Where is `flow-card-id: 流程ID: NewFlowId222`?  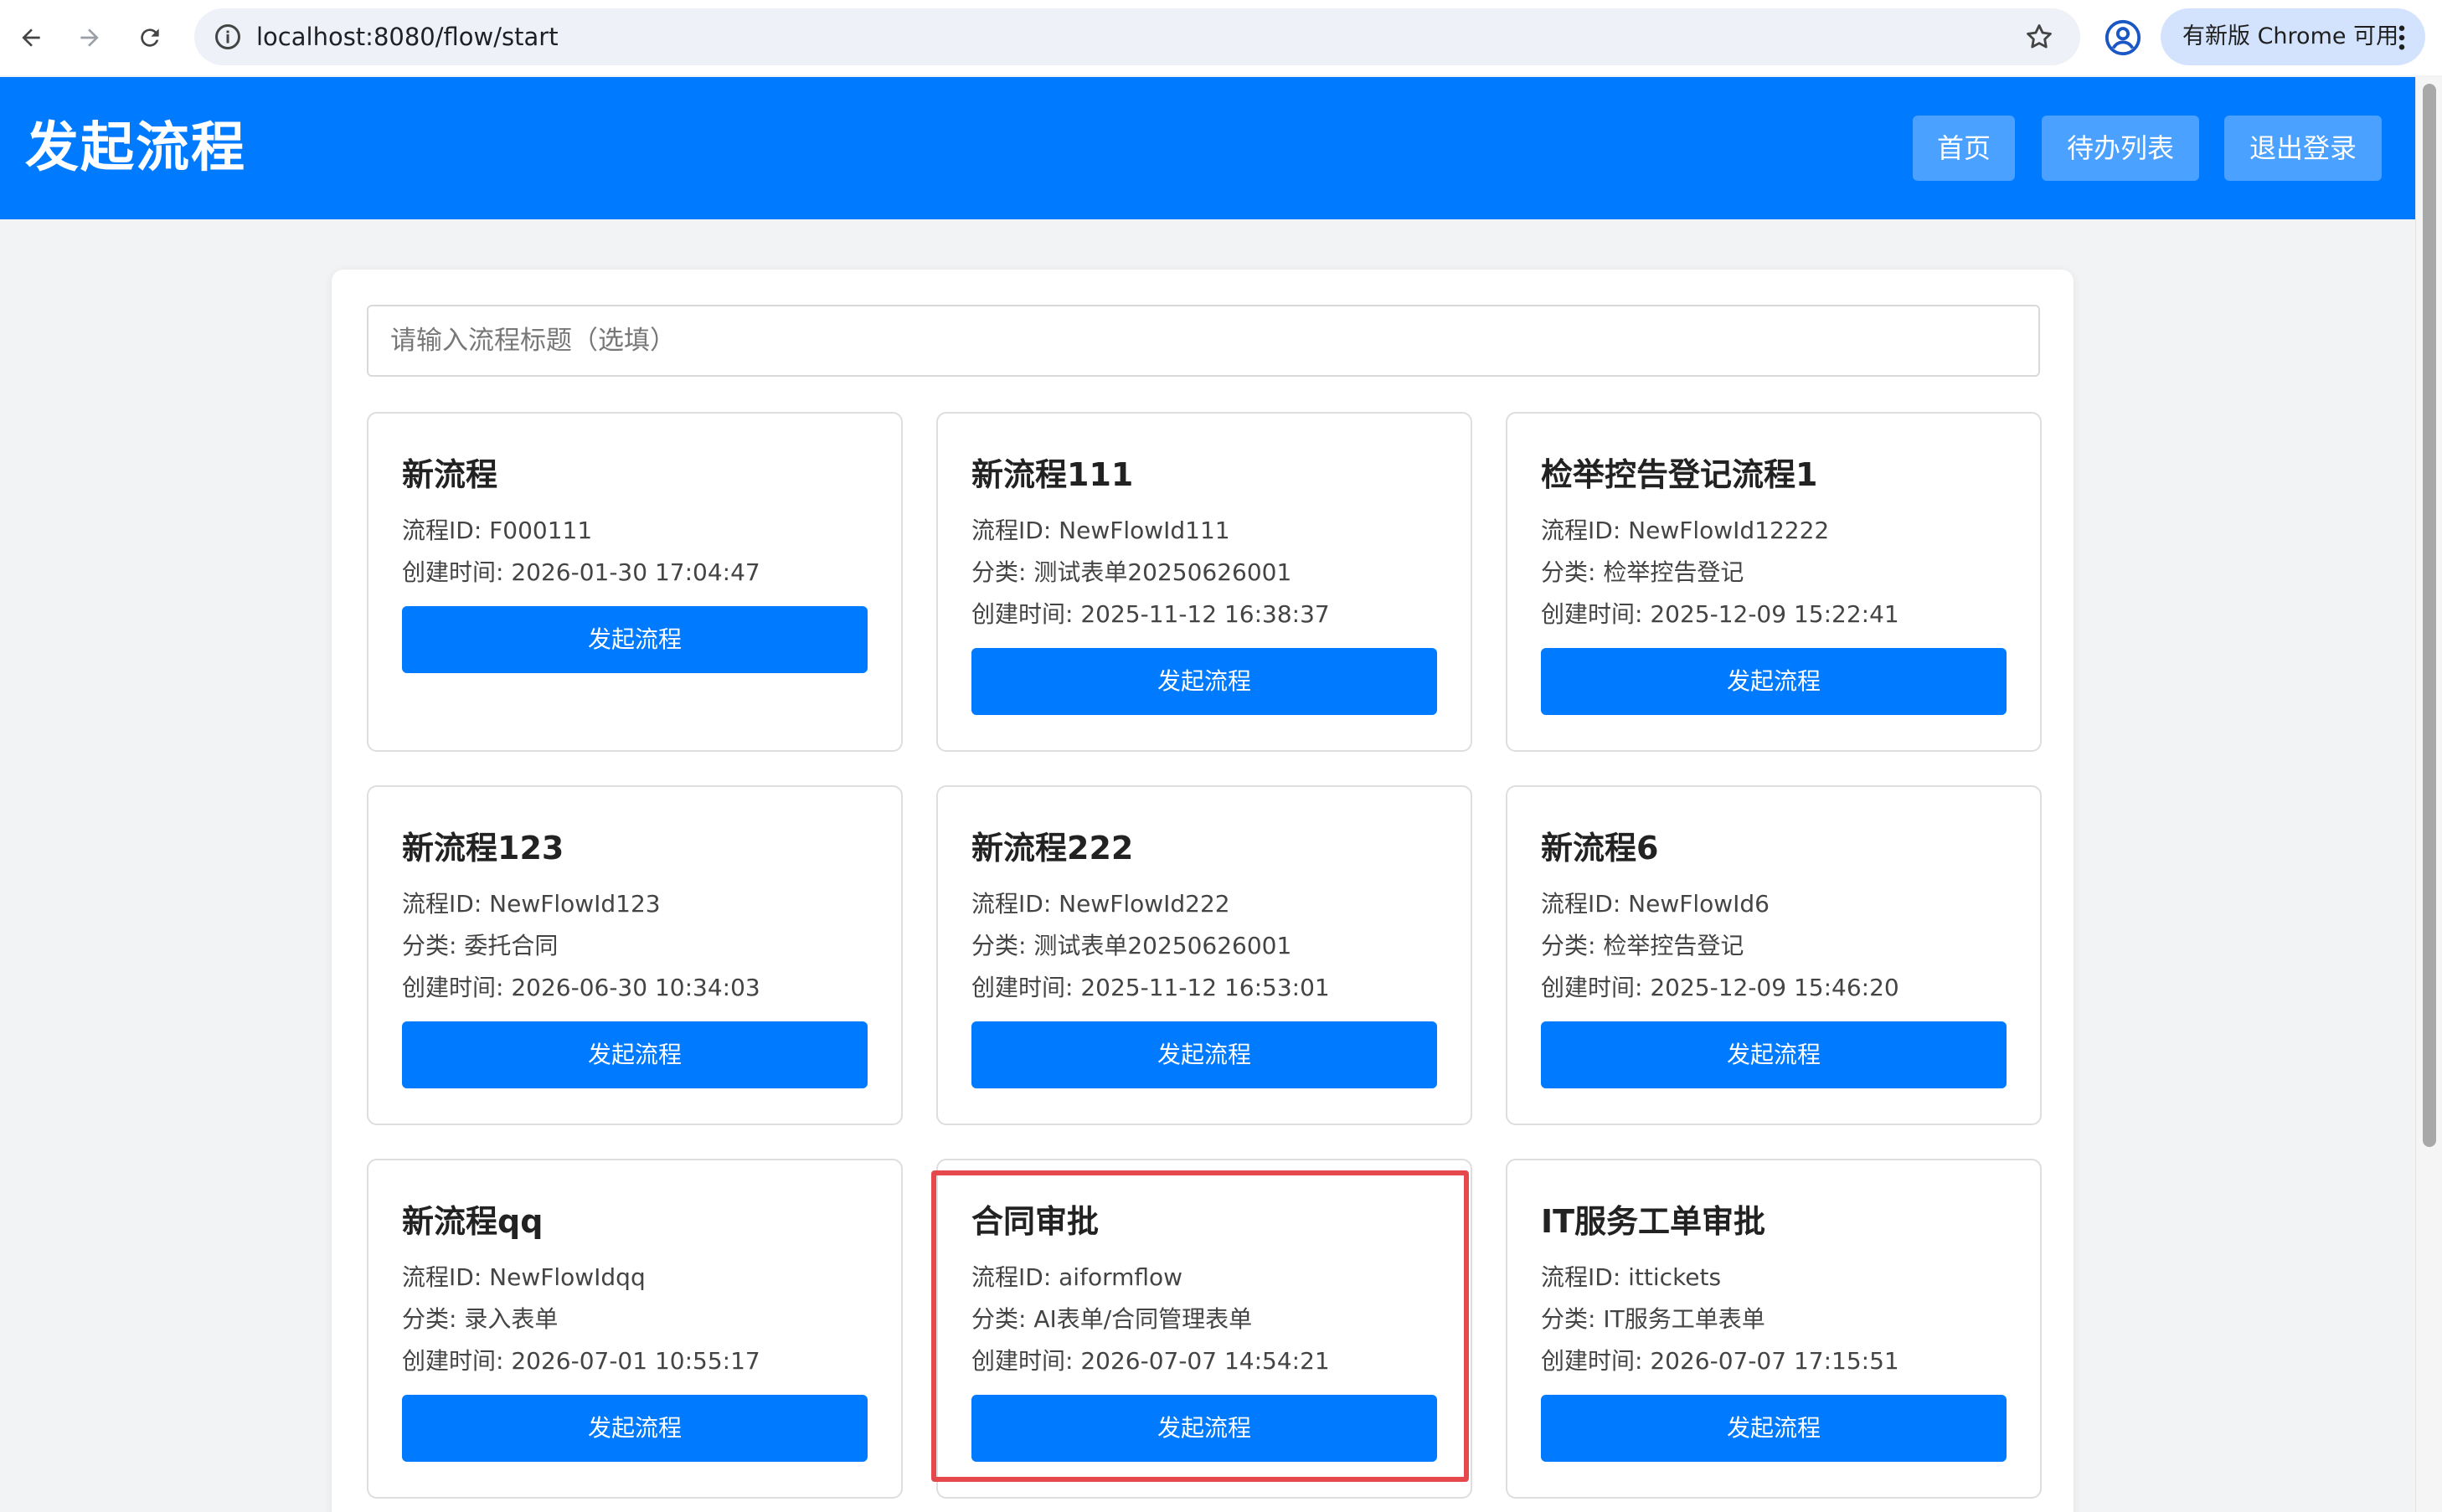 flow-card-id: 流程ID: NewFlowId222 is located at coordinates (1100, 904).